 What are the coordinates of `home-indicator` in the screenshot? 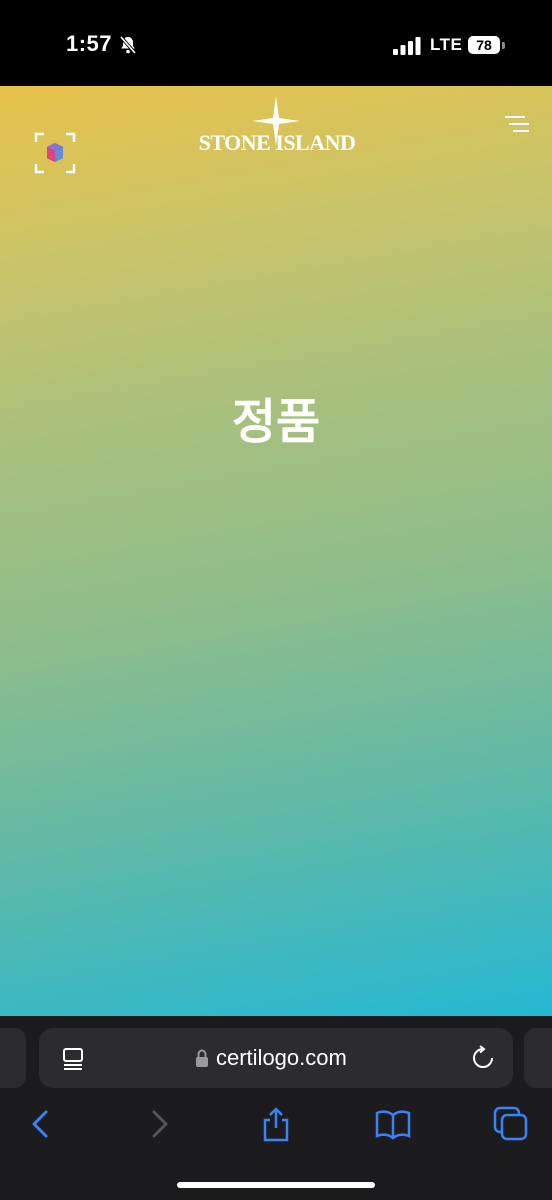 It's located at (276, 1185).